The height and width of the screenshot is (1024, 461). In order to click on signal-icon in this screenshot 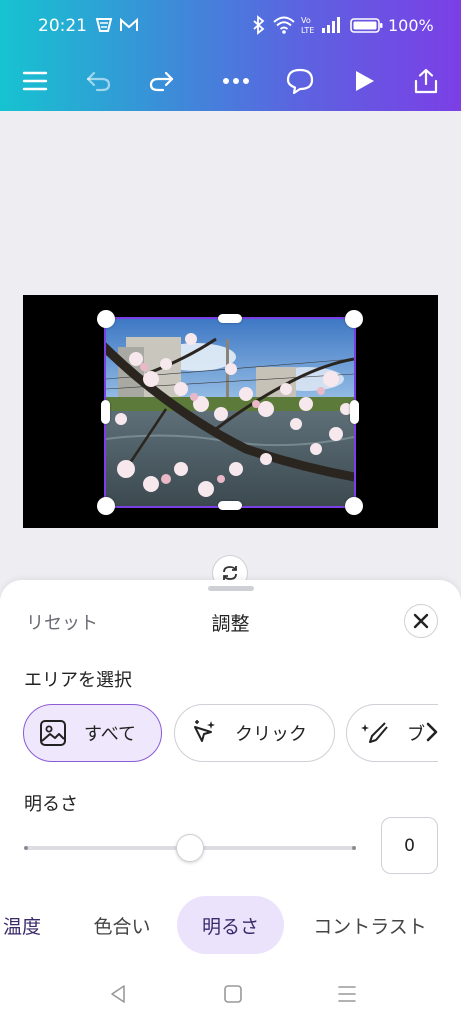, I will do `click(332, 27)`.